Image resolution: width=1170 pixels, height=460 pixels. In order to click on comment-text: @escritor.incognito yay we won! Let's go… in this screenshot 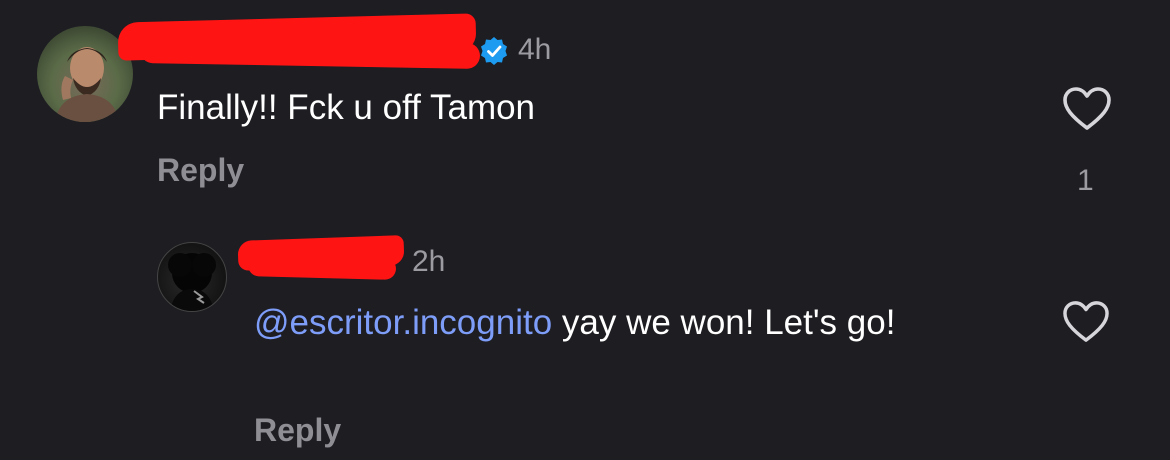, I will do `click(634, 323)`.